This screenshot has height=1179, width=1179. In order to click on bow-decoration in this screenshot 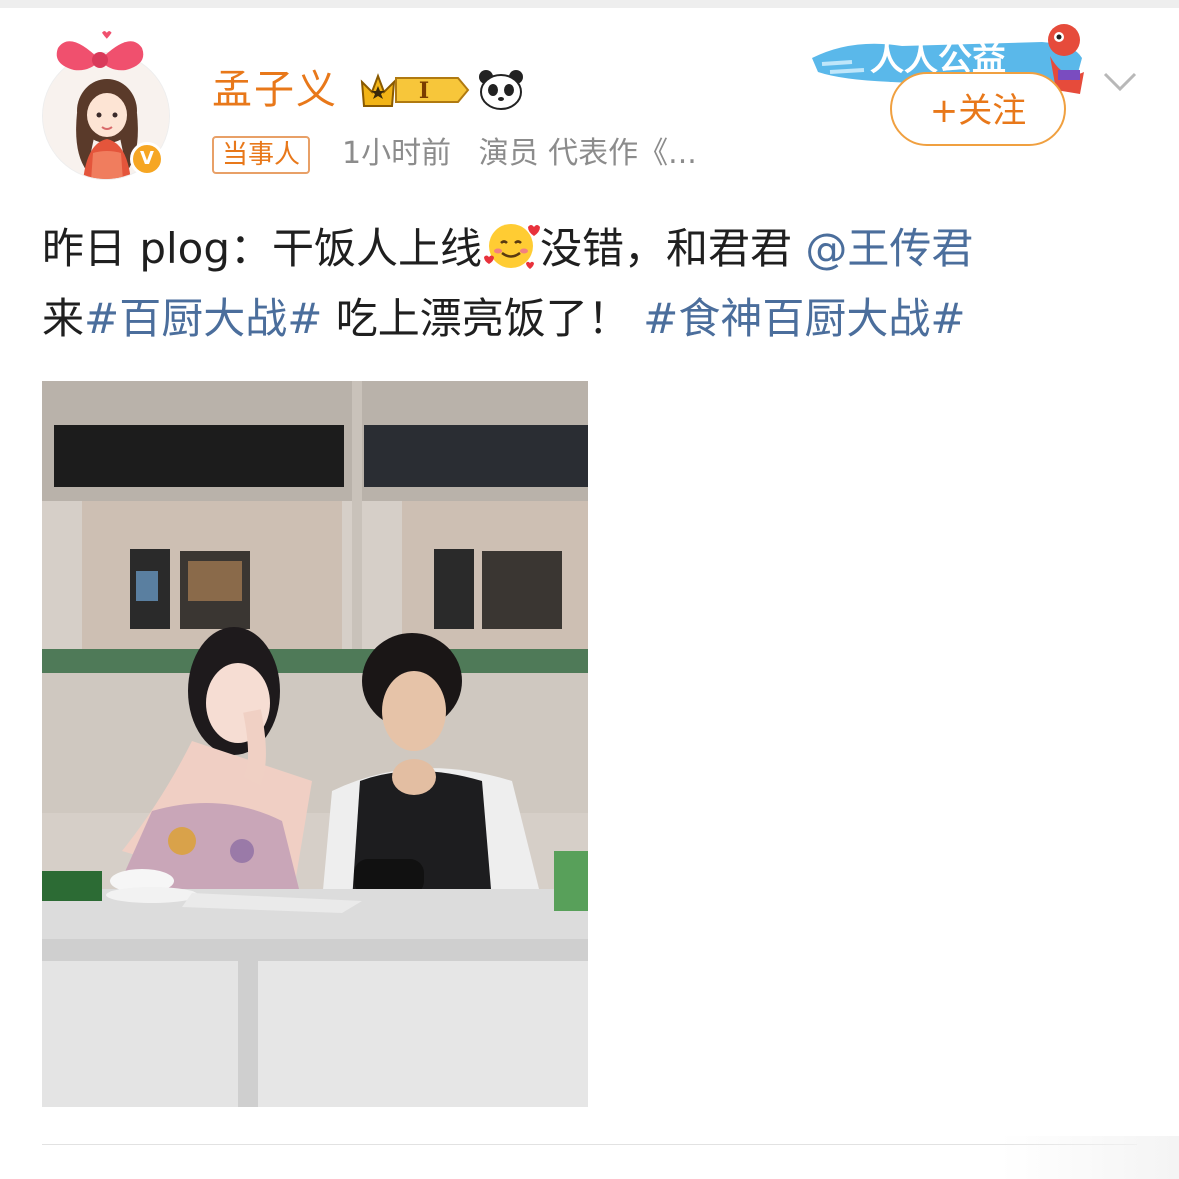, I will do `click(100, 51)`.